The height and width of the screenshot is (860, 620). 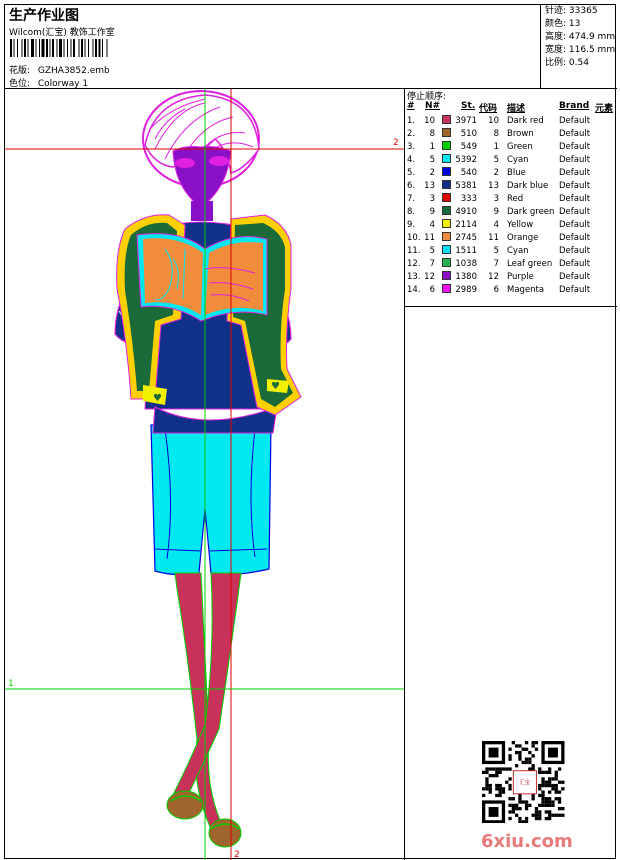 I want to click on stop-sequence-header: # N# St. 代码 描述 Brand 元素, so click(x=512, y=107).